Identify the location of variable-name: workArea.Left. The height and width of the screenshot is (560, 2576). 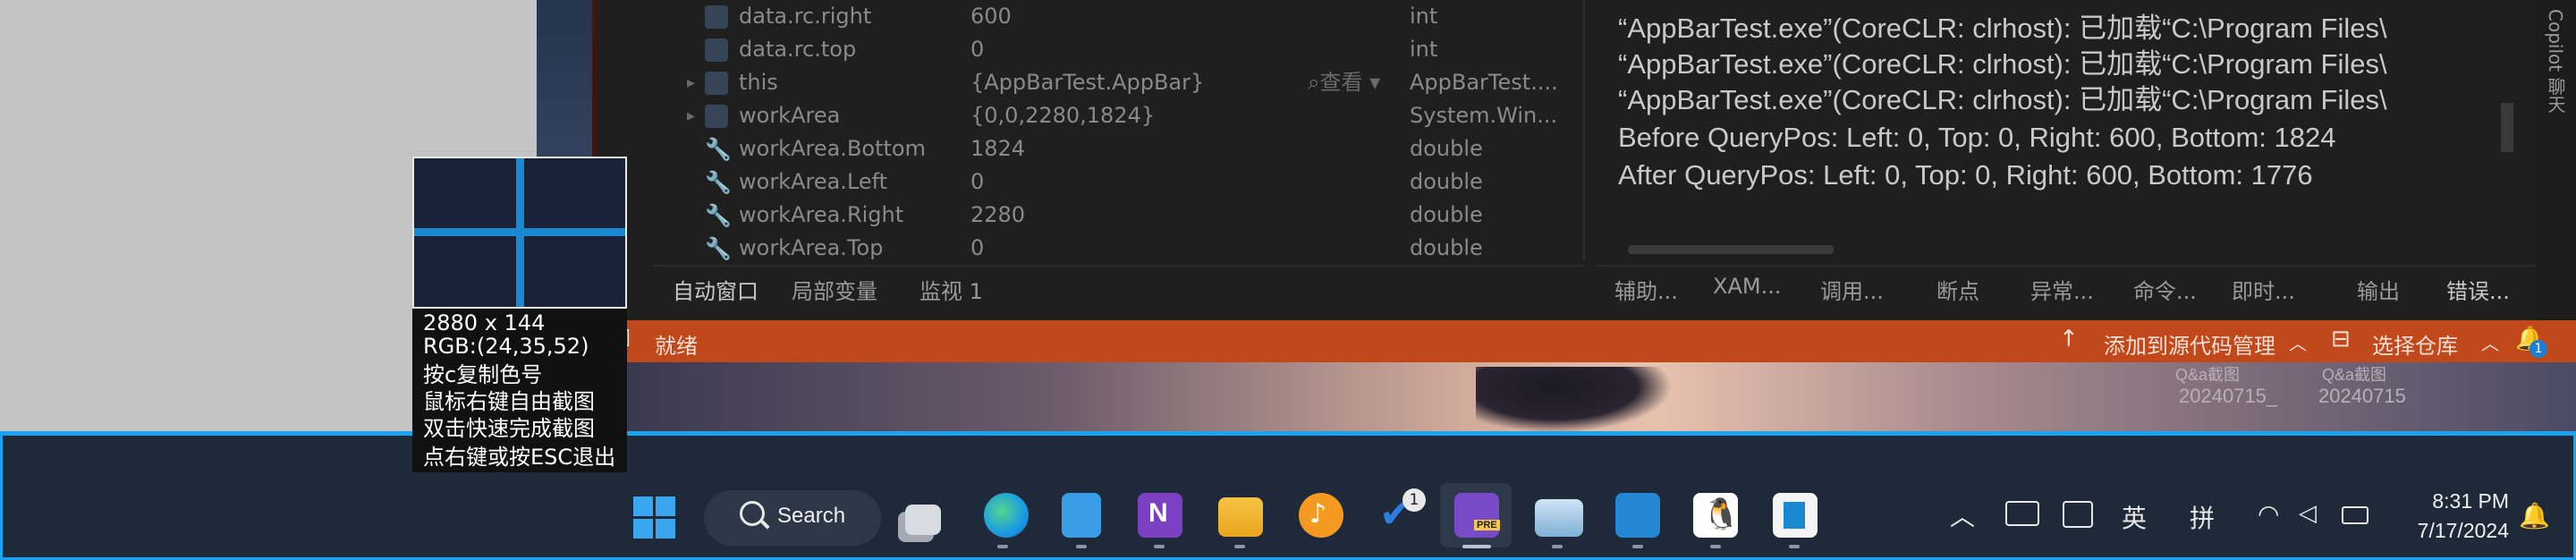
(813, 181).